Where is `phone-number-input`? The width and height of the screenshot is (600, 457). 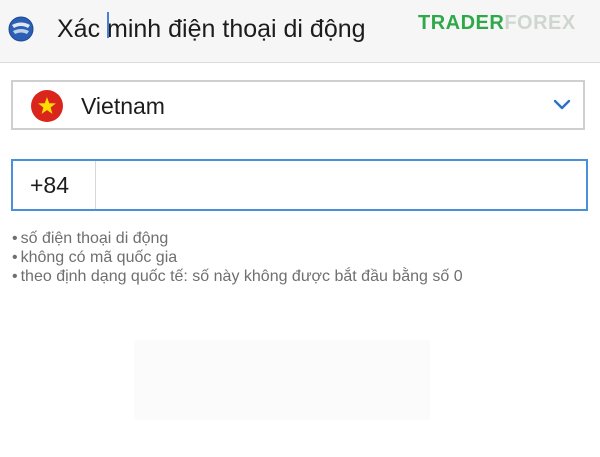 phone-number-input is located at coordinates (340, 185).